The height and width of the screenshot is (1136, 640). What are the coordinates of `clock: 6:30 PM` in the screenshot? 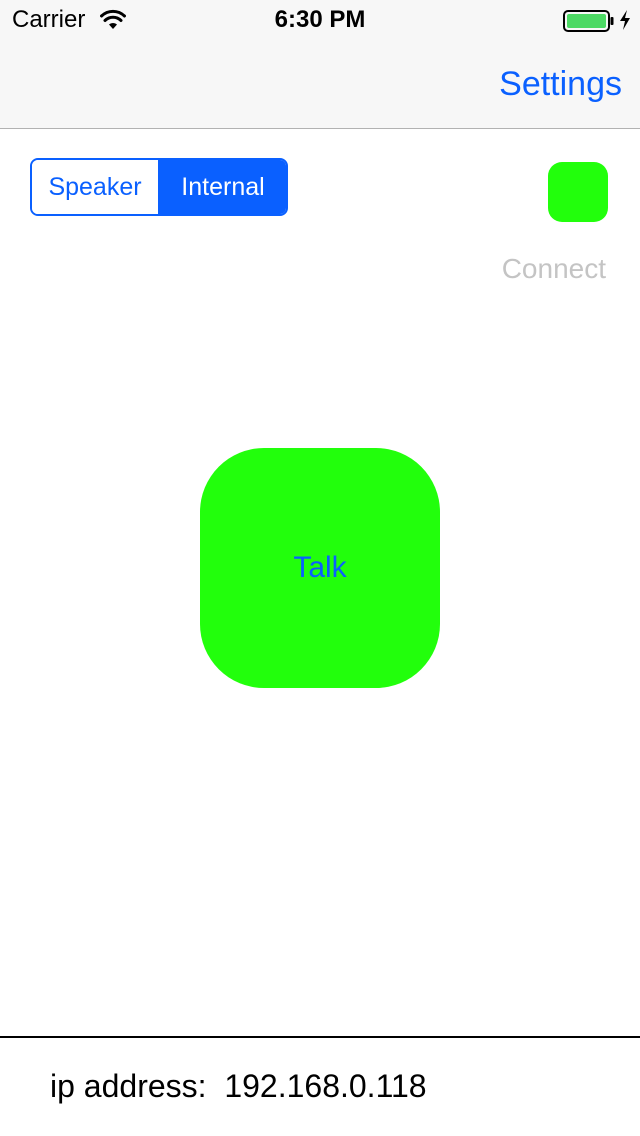 It's located at (320, 19).